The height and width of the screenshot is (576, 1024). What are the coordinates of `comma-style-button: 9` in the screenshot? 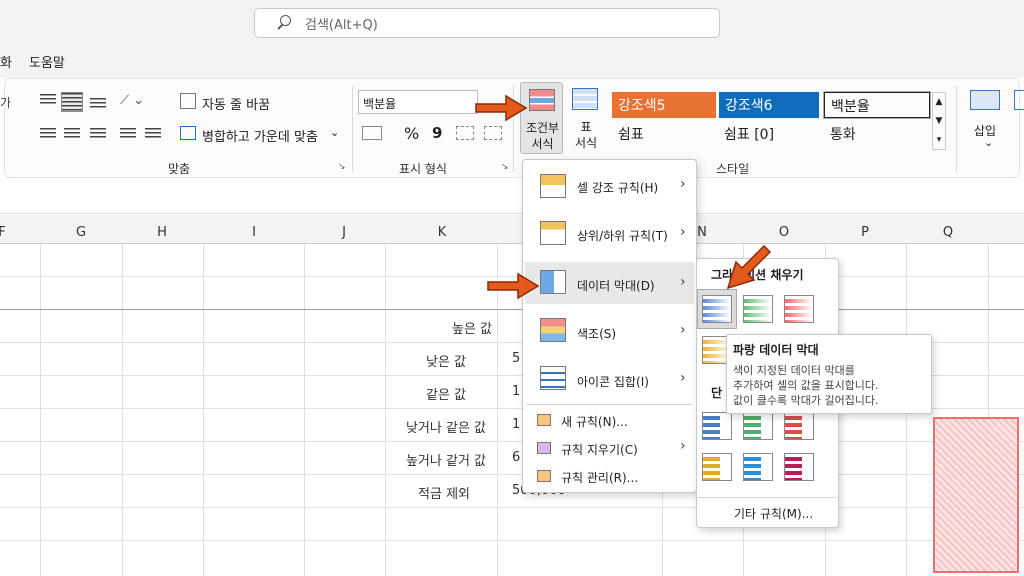 It's located at (437, 133).